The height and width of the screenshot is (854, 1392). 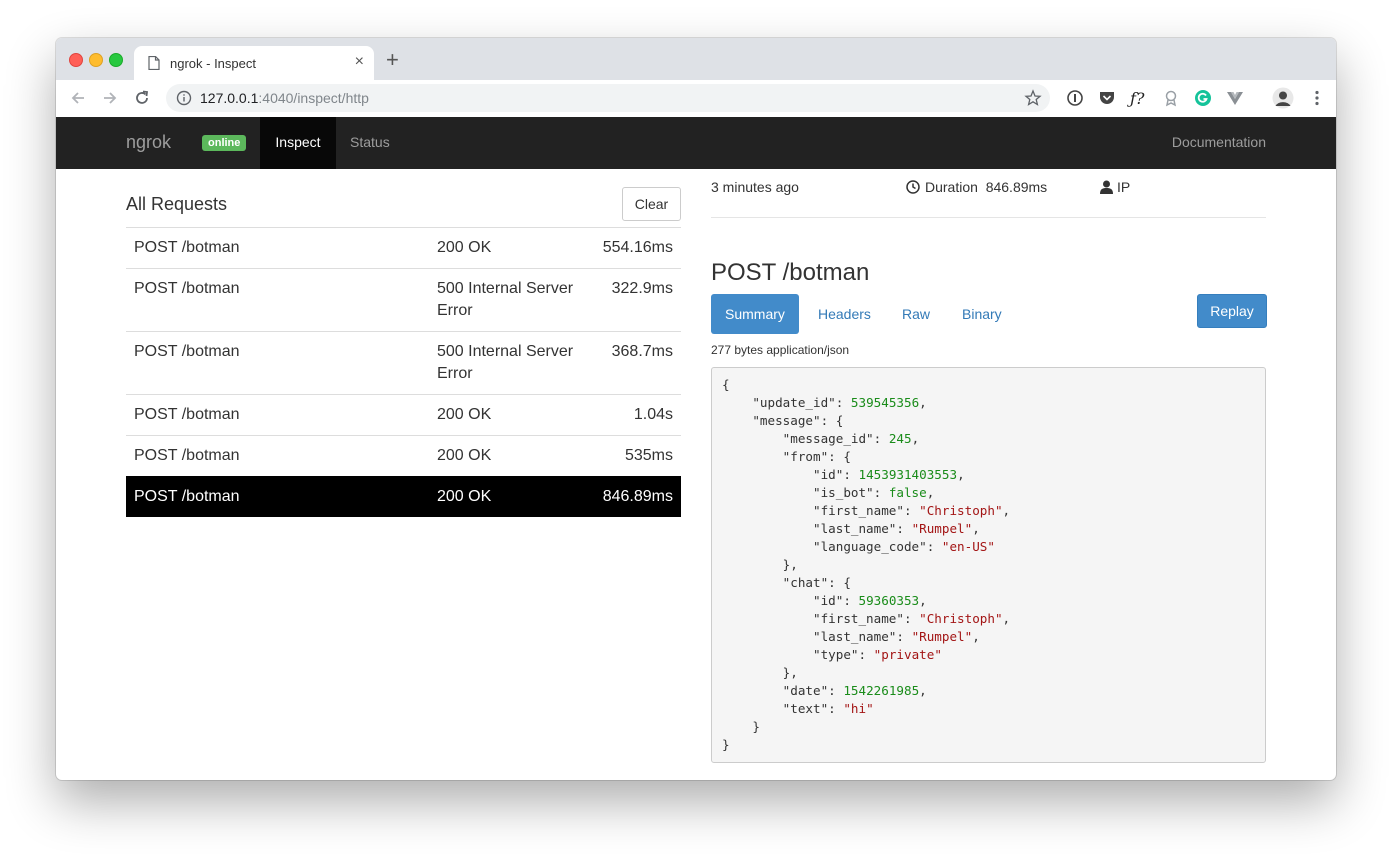 I want to click on request-duration-cell: 554.16ms, so click(x=633, y=248).